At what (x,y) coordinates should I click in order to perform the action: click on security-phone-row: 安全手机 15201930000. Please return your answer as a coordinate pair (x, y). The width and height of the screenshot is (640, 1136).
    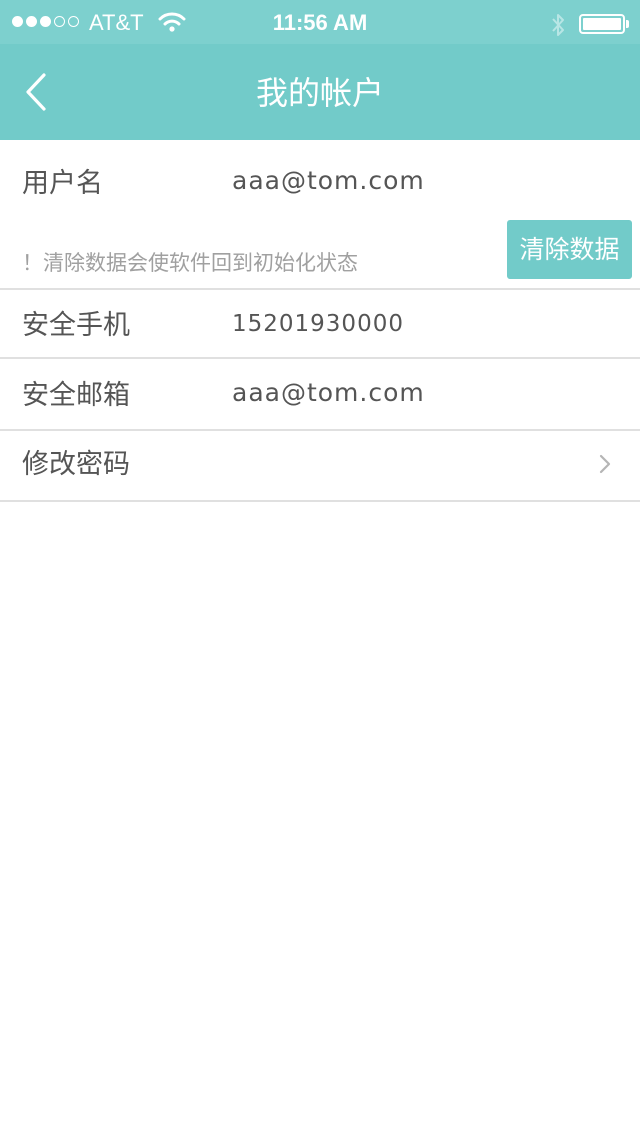
    Looking at the image, I should click on (320, 323).